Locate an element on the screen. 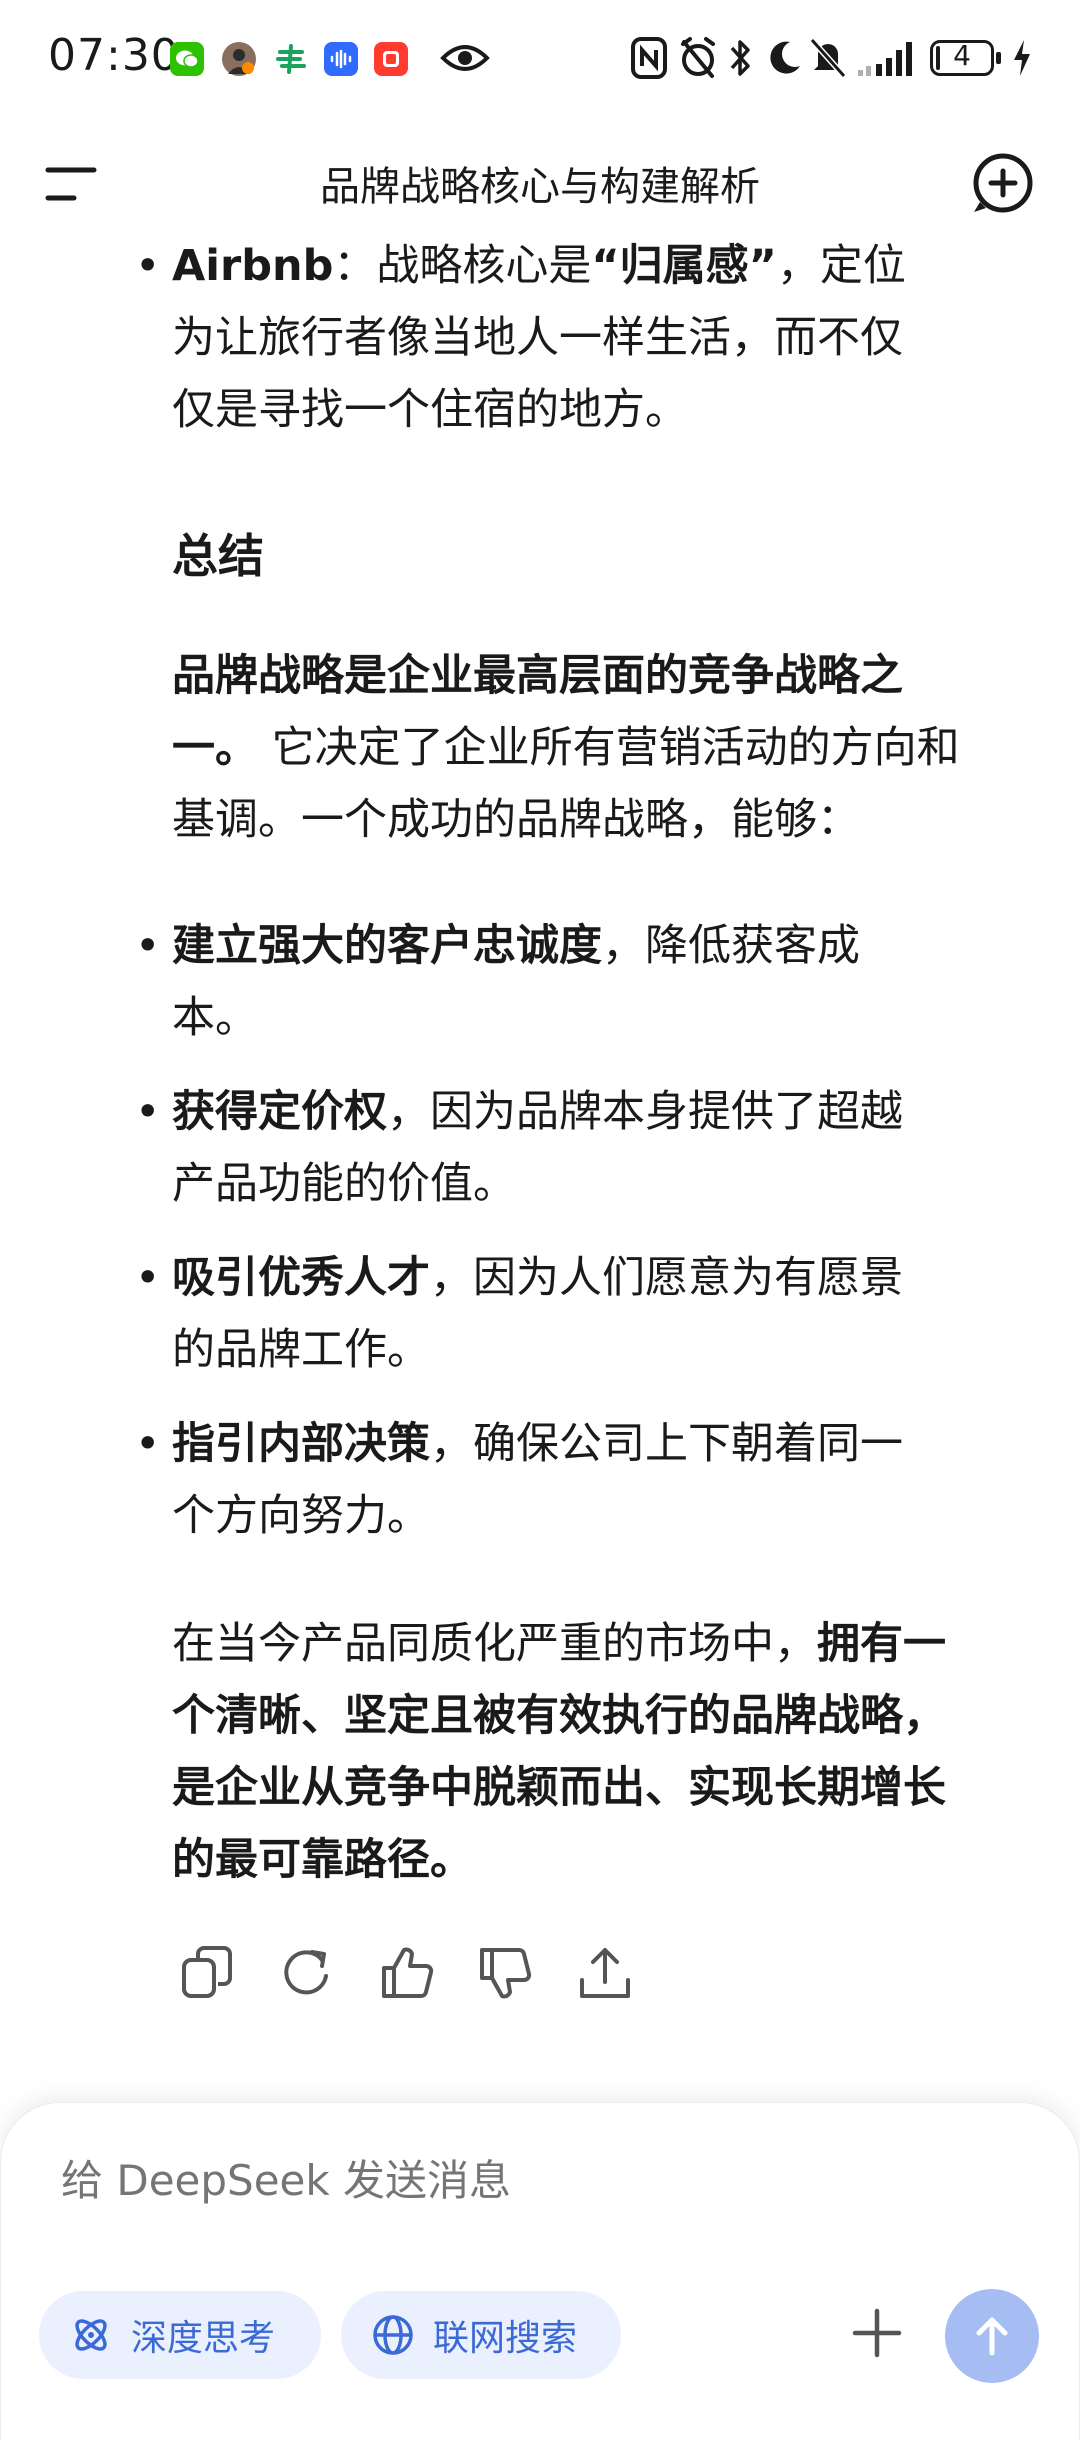 This screenshot has height=2440, width=1080. list-text: 仅是寻找一个住宿的地方。 is located at coordinates (430, 410).